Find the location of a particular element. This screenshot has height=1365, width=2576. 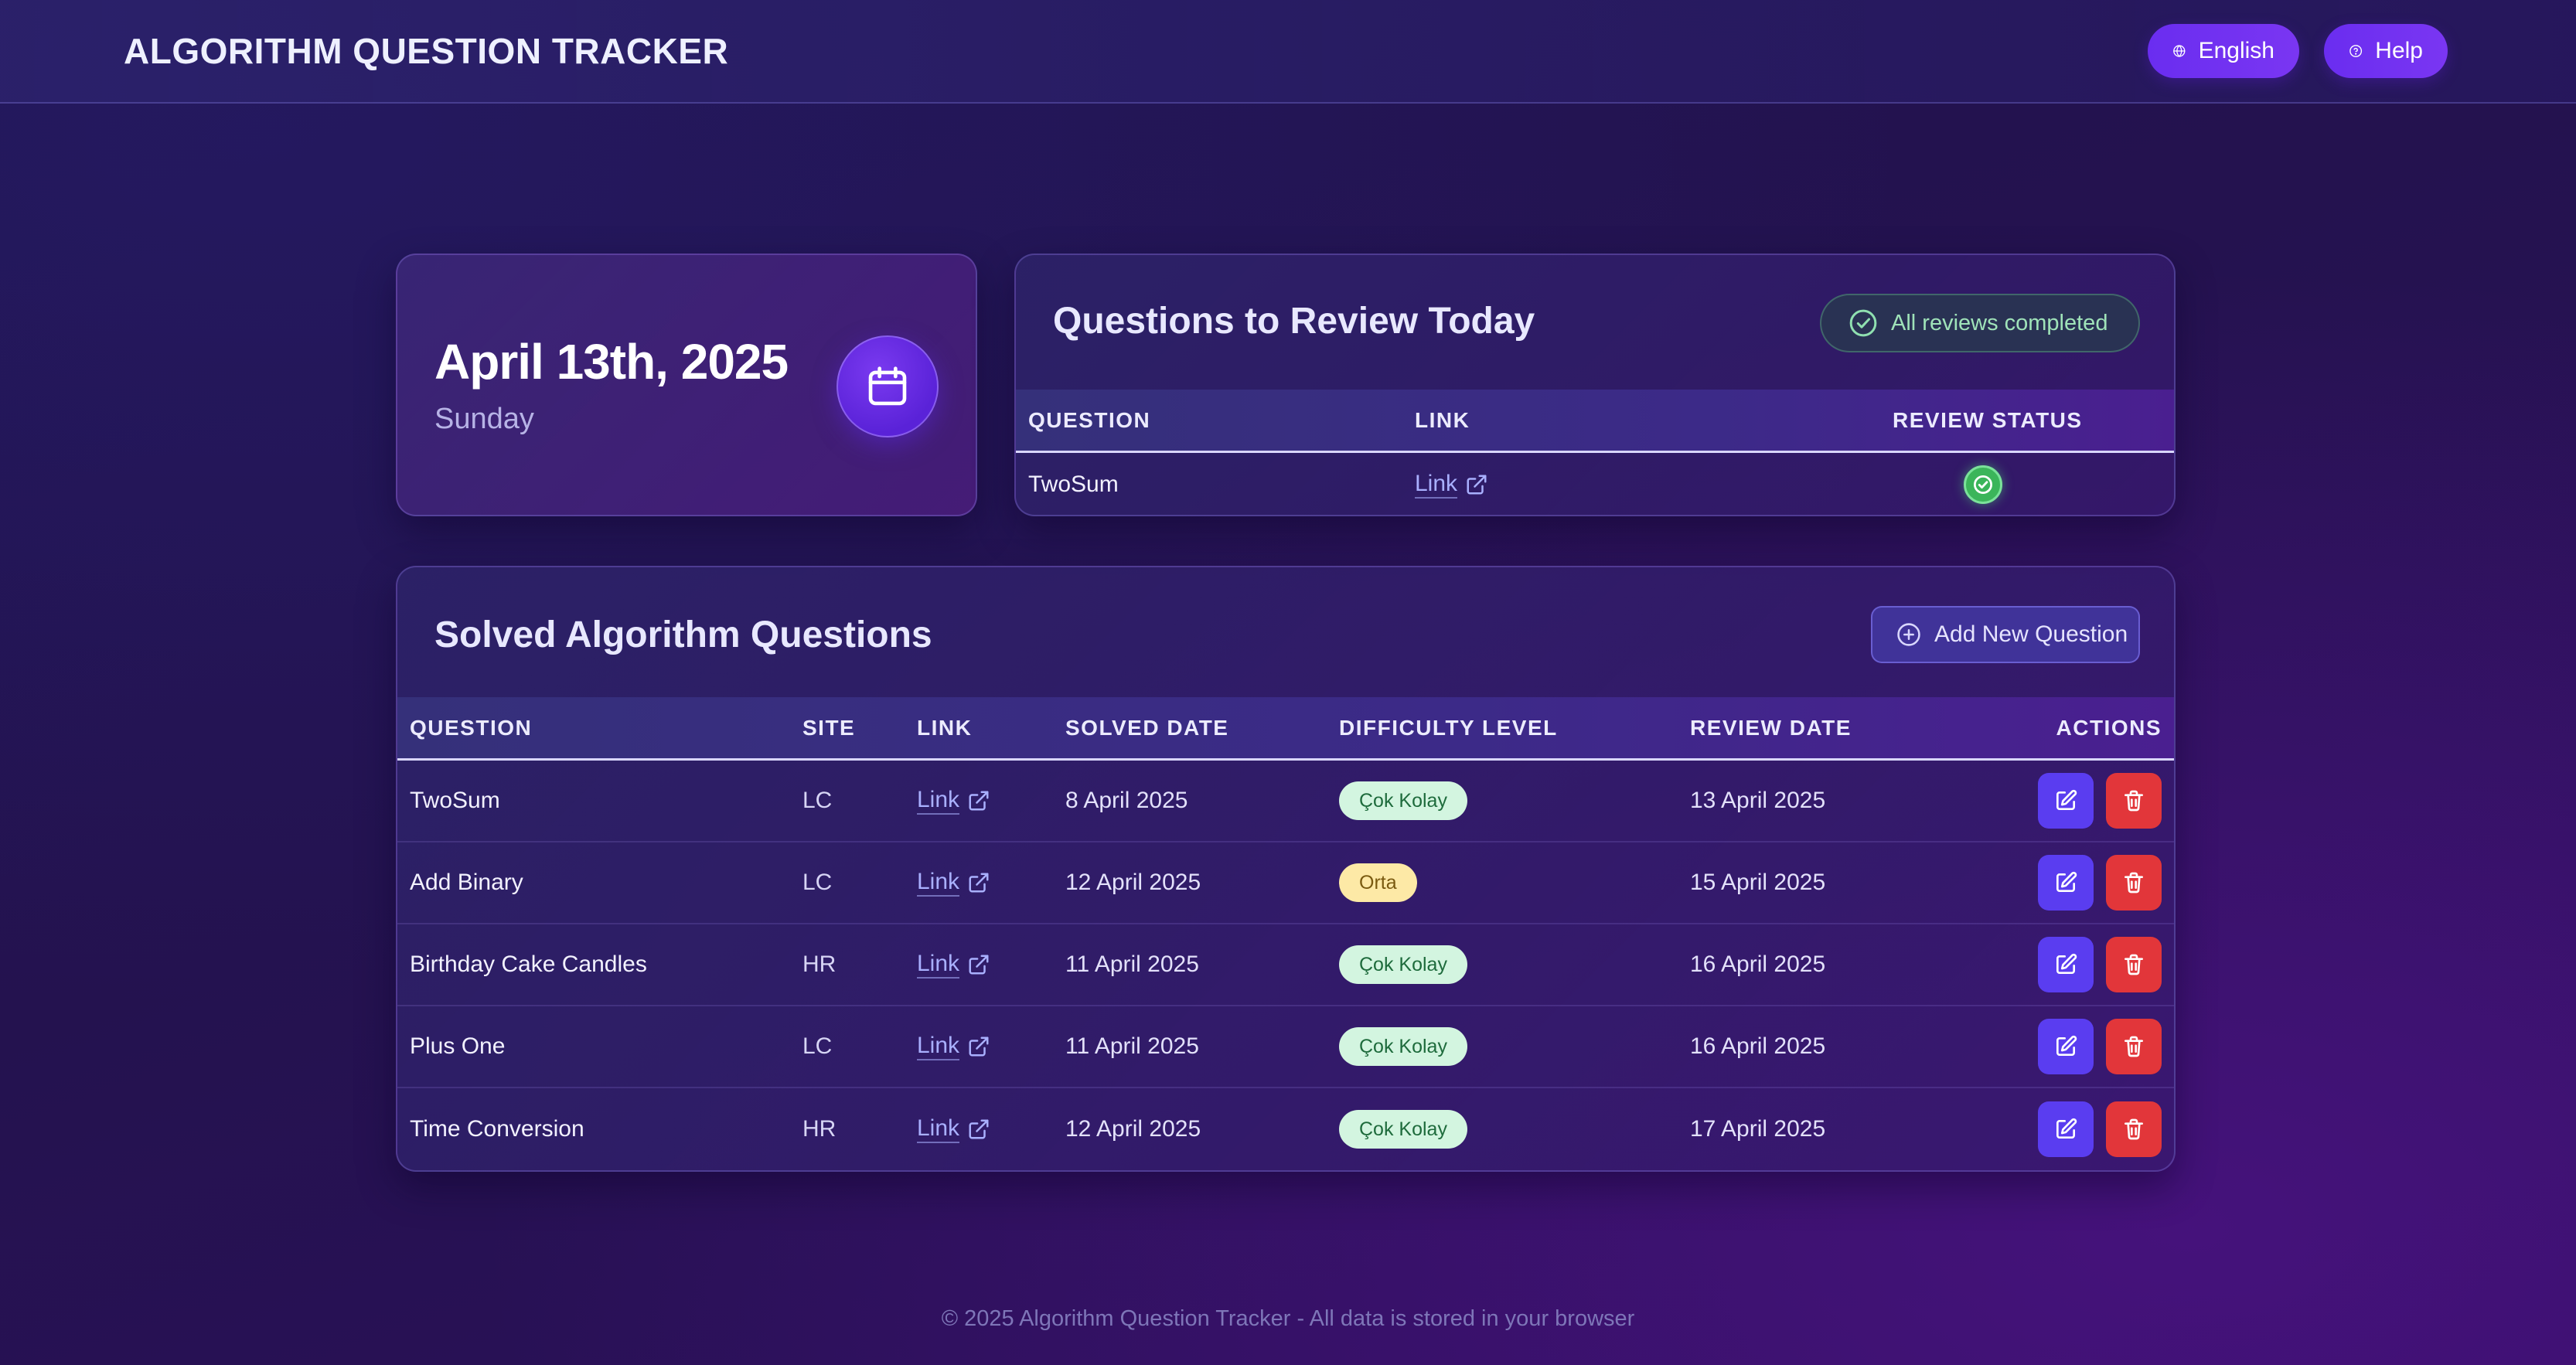

current-date: April 13th, 2025 is located at coordinates (611, 362).